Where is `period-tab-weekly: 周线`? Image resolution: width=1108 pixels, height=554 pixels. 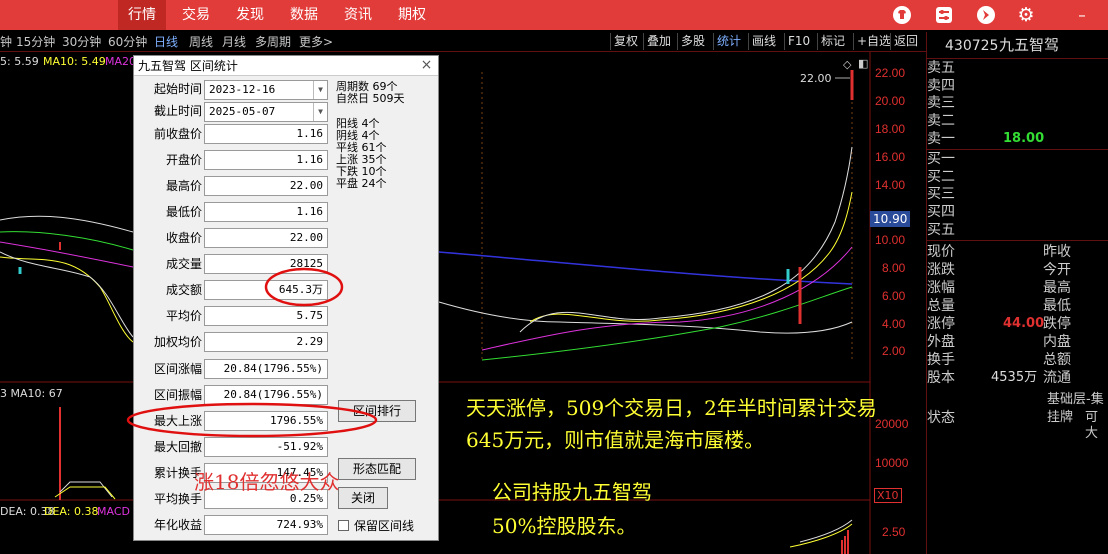
period-tab-weekly: 周线 is located at coordinates (201, 42).